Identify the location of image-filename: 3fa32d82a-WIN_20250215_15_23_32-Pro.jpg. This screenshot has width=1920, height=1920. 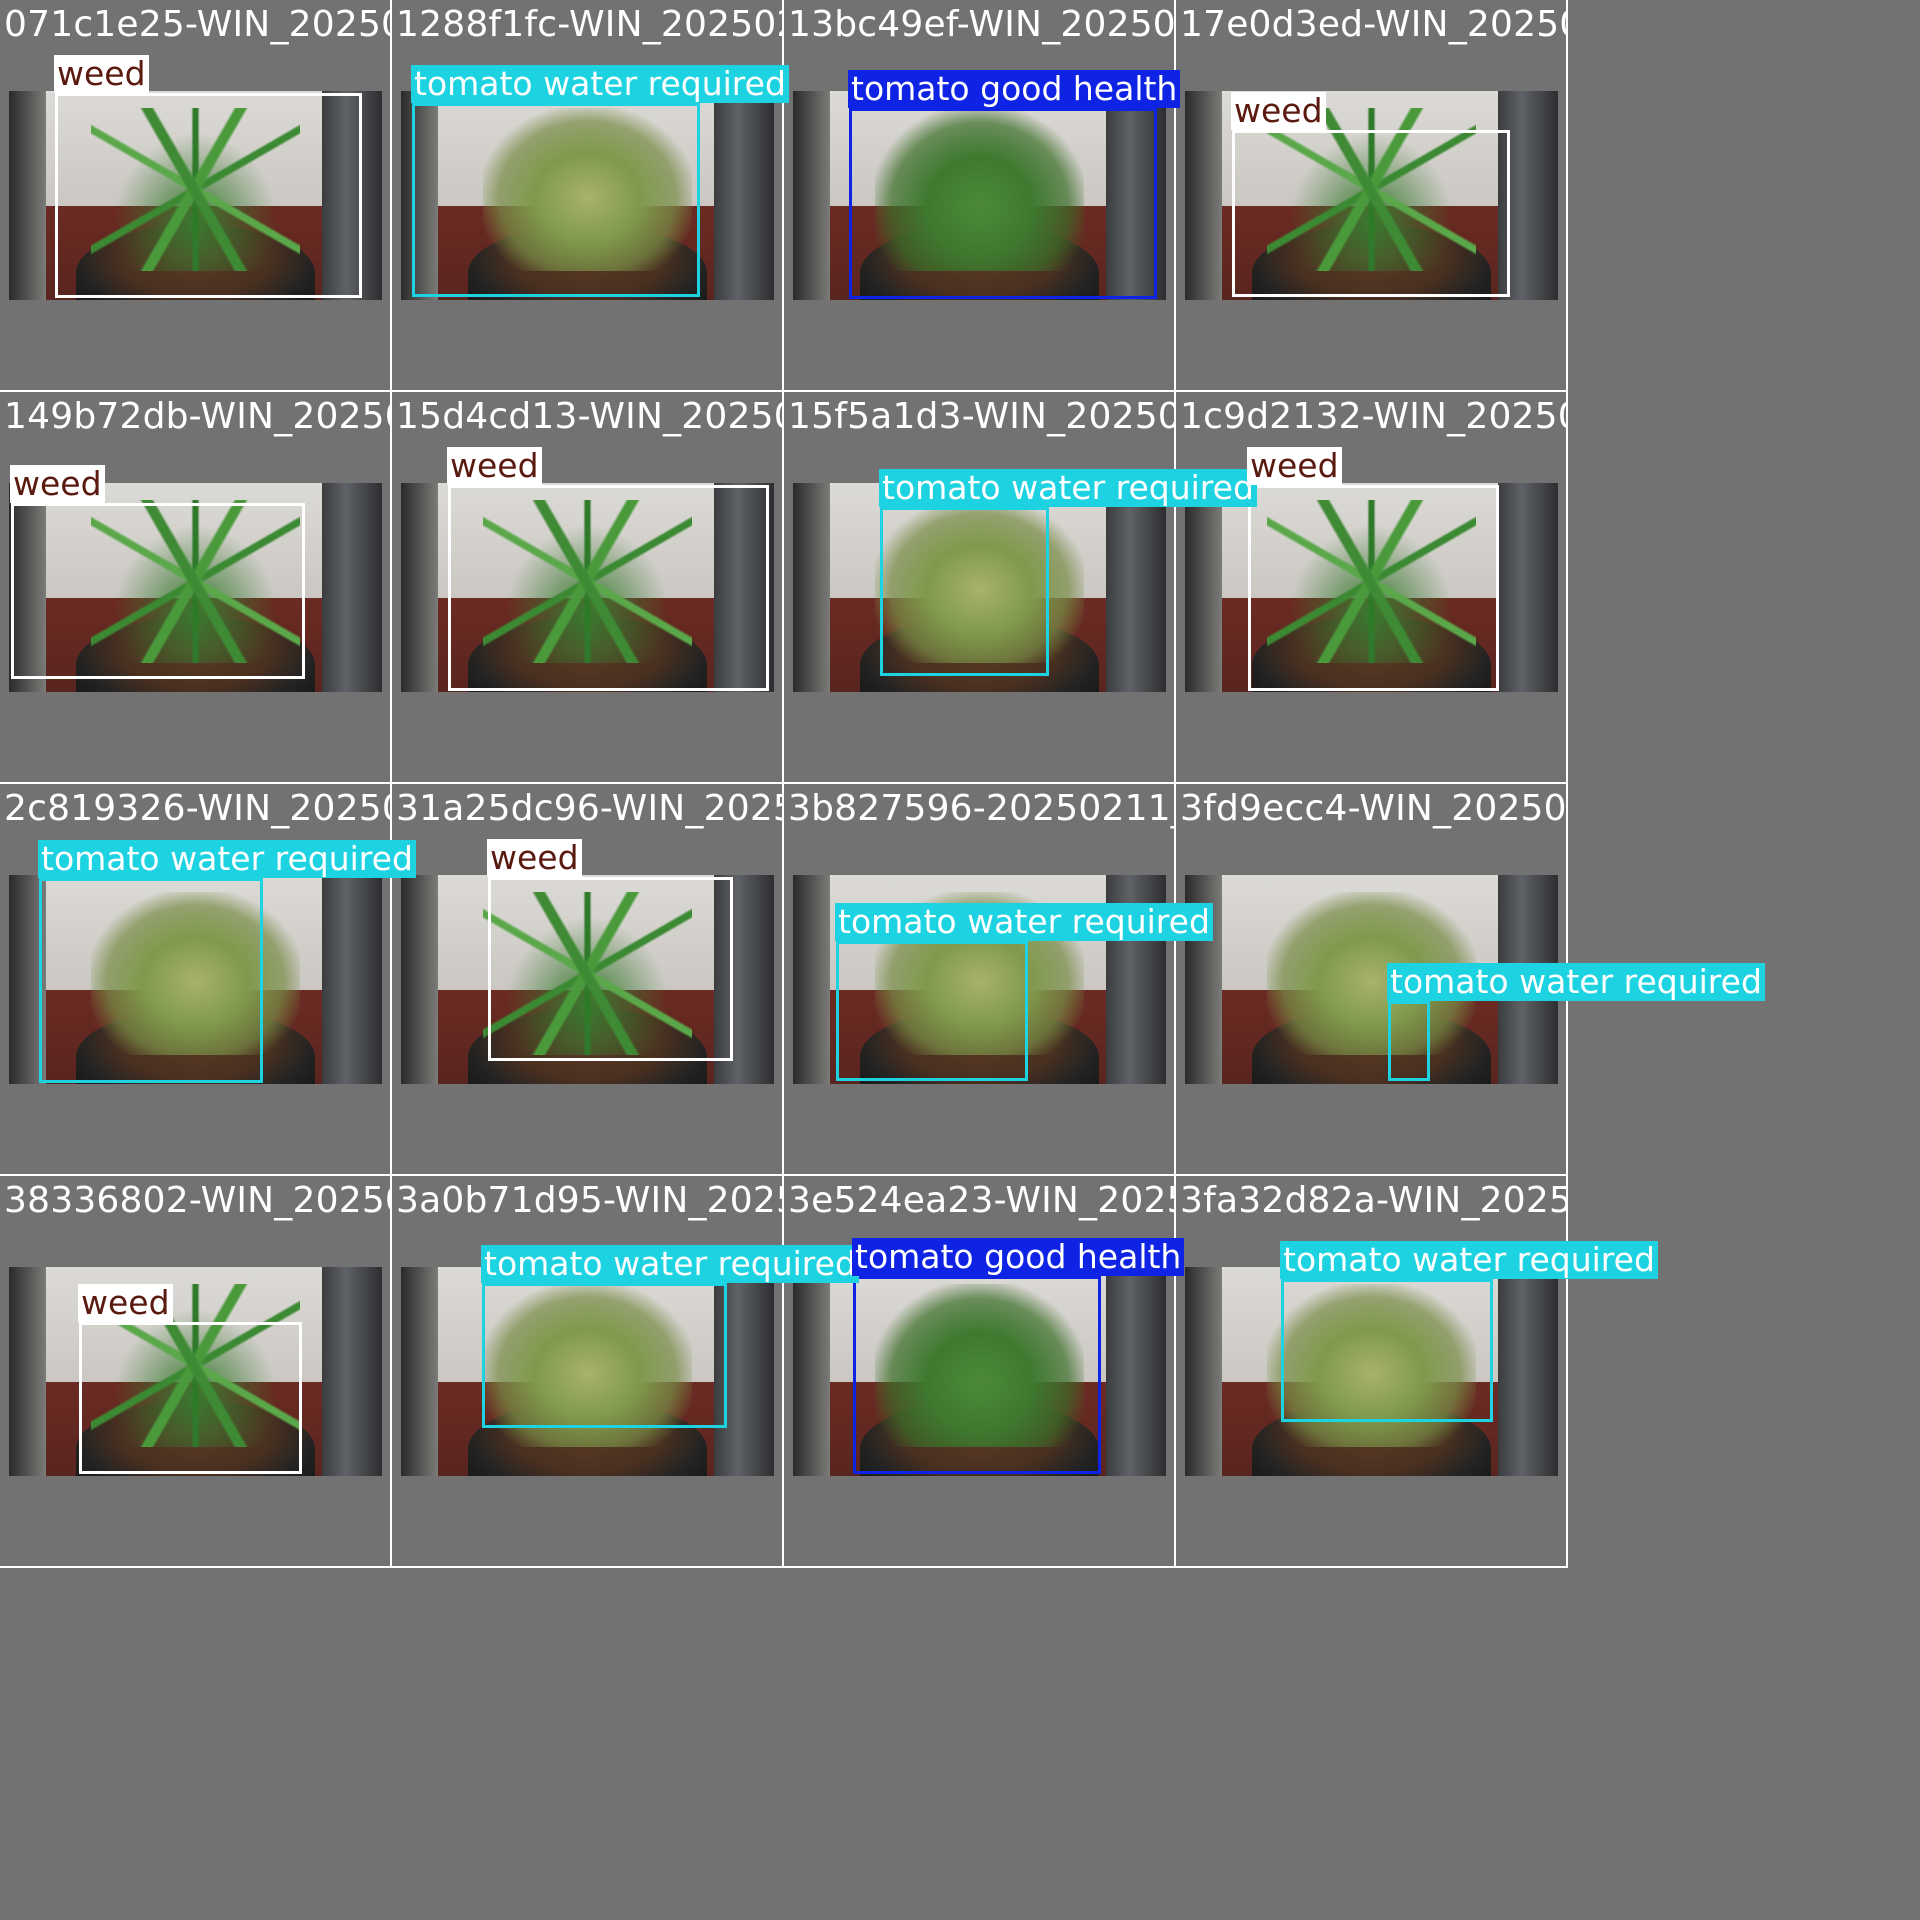
(1374, 1200).